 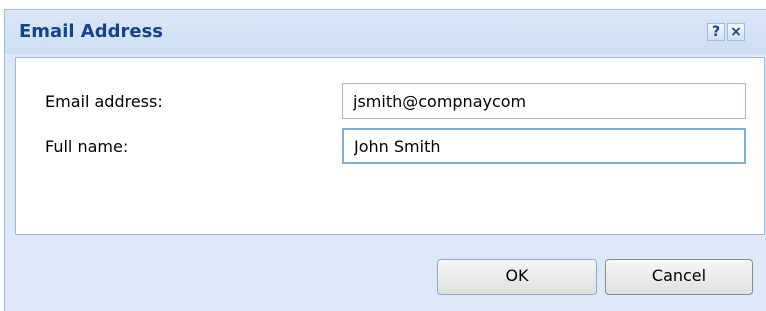 What do you see at coordinates (91, 31) in the screenshot?
I see `dialog-title: Email Address` at bounding box center [91, 31].